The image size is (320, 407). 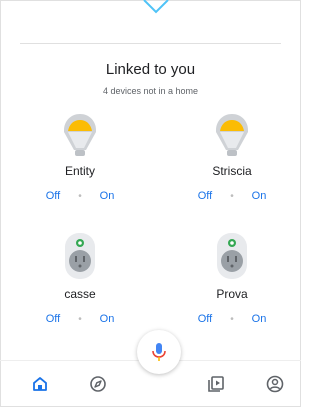 I want to click on device-name: Striscia, so click(x=232, y=171).